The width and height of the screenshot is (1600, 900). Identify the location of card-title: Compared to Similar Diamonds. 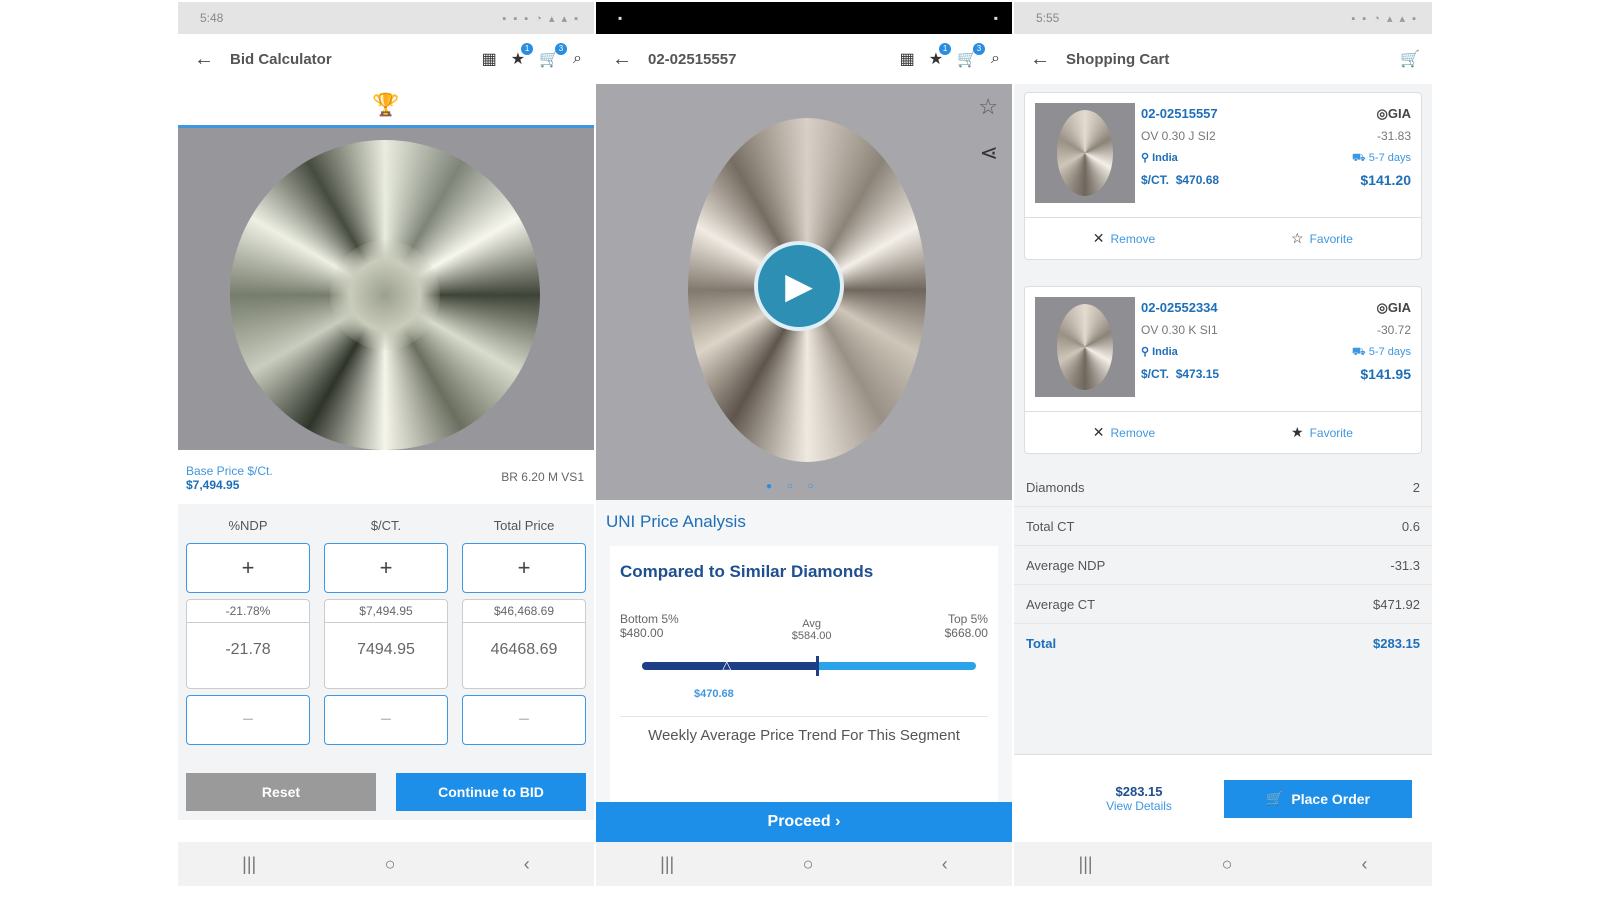
(747, 571).